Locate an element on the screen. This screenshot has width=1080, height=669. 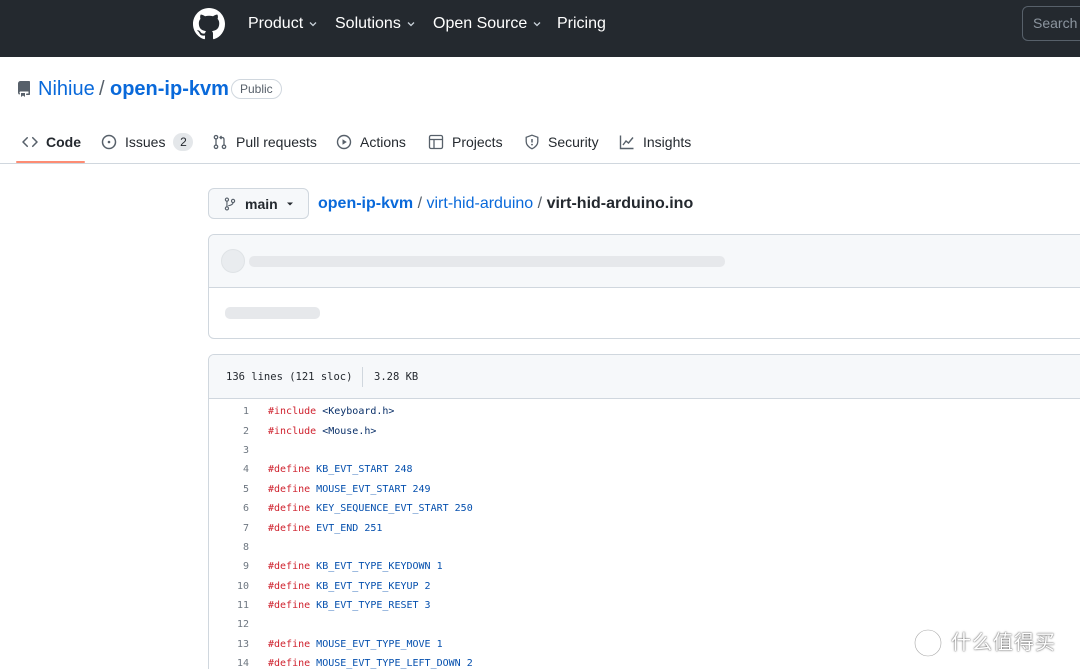
file-line-count: 136 lines (121 sloc) is located at coordinates (289, 377).